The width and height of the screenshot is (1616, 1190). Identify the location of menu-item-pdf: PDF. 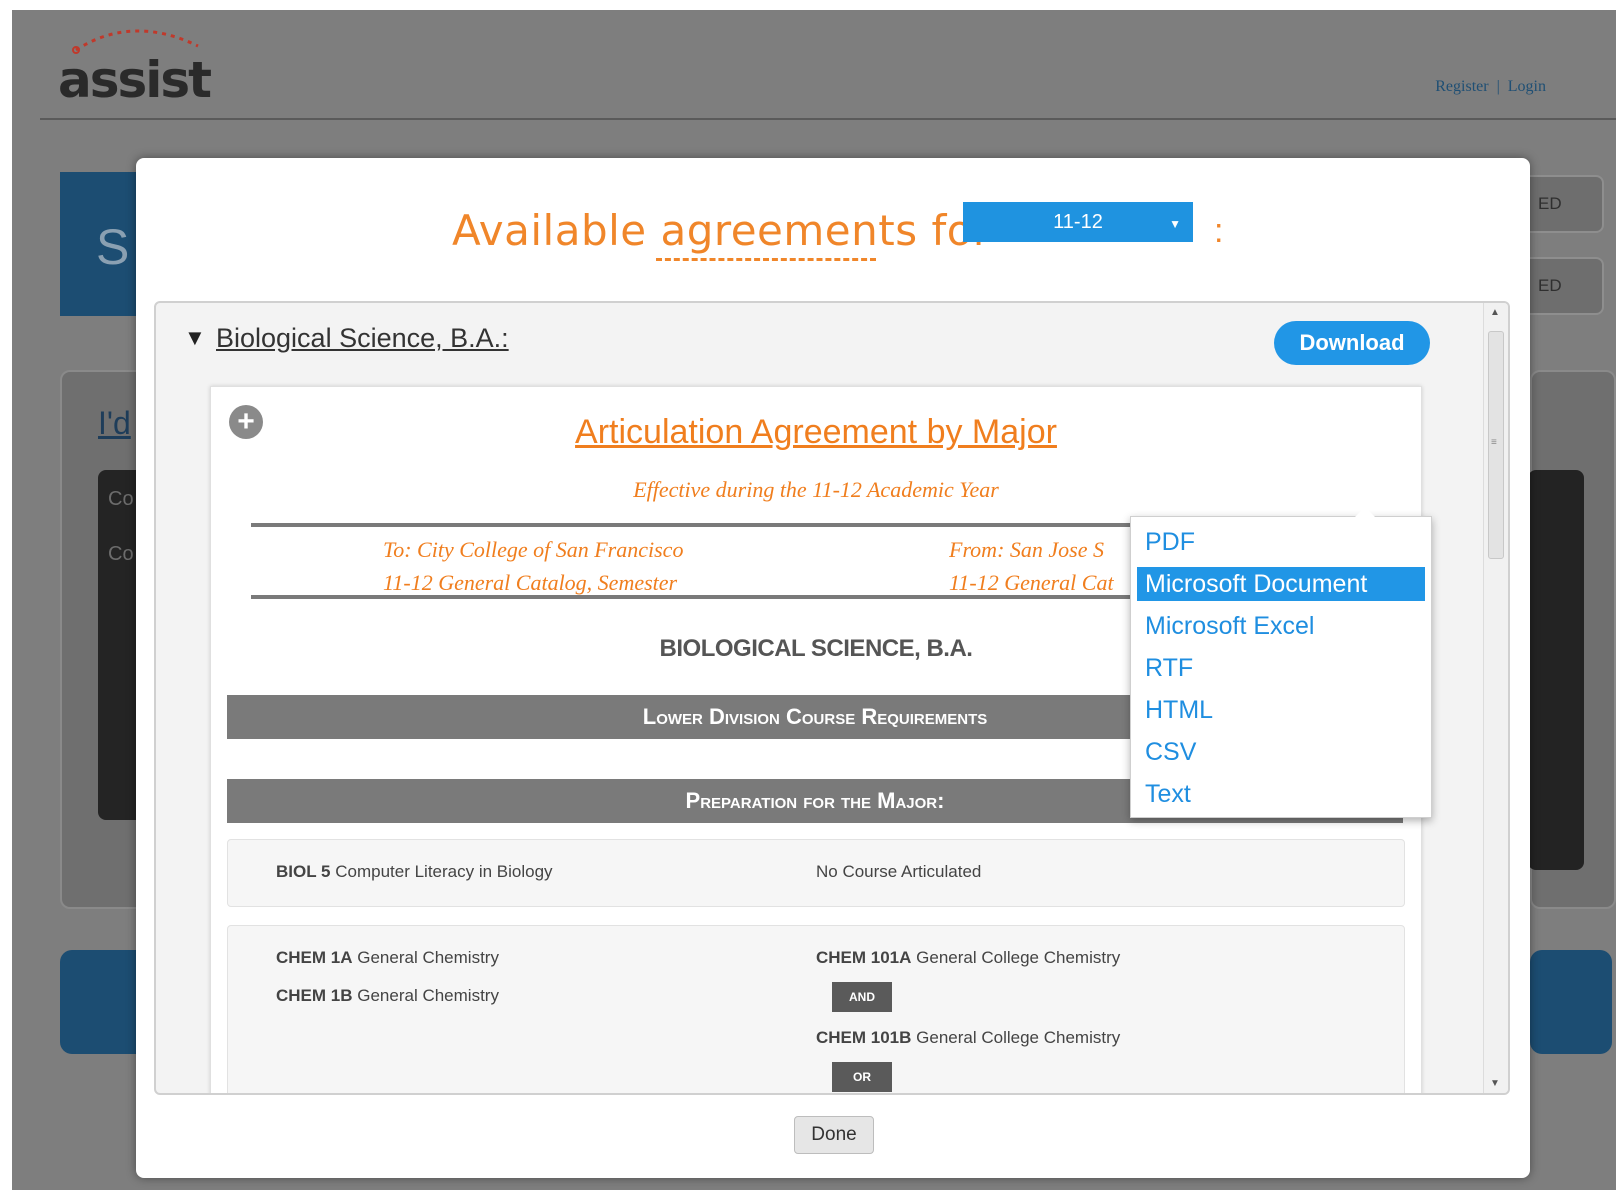
(1281, 542).